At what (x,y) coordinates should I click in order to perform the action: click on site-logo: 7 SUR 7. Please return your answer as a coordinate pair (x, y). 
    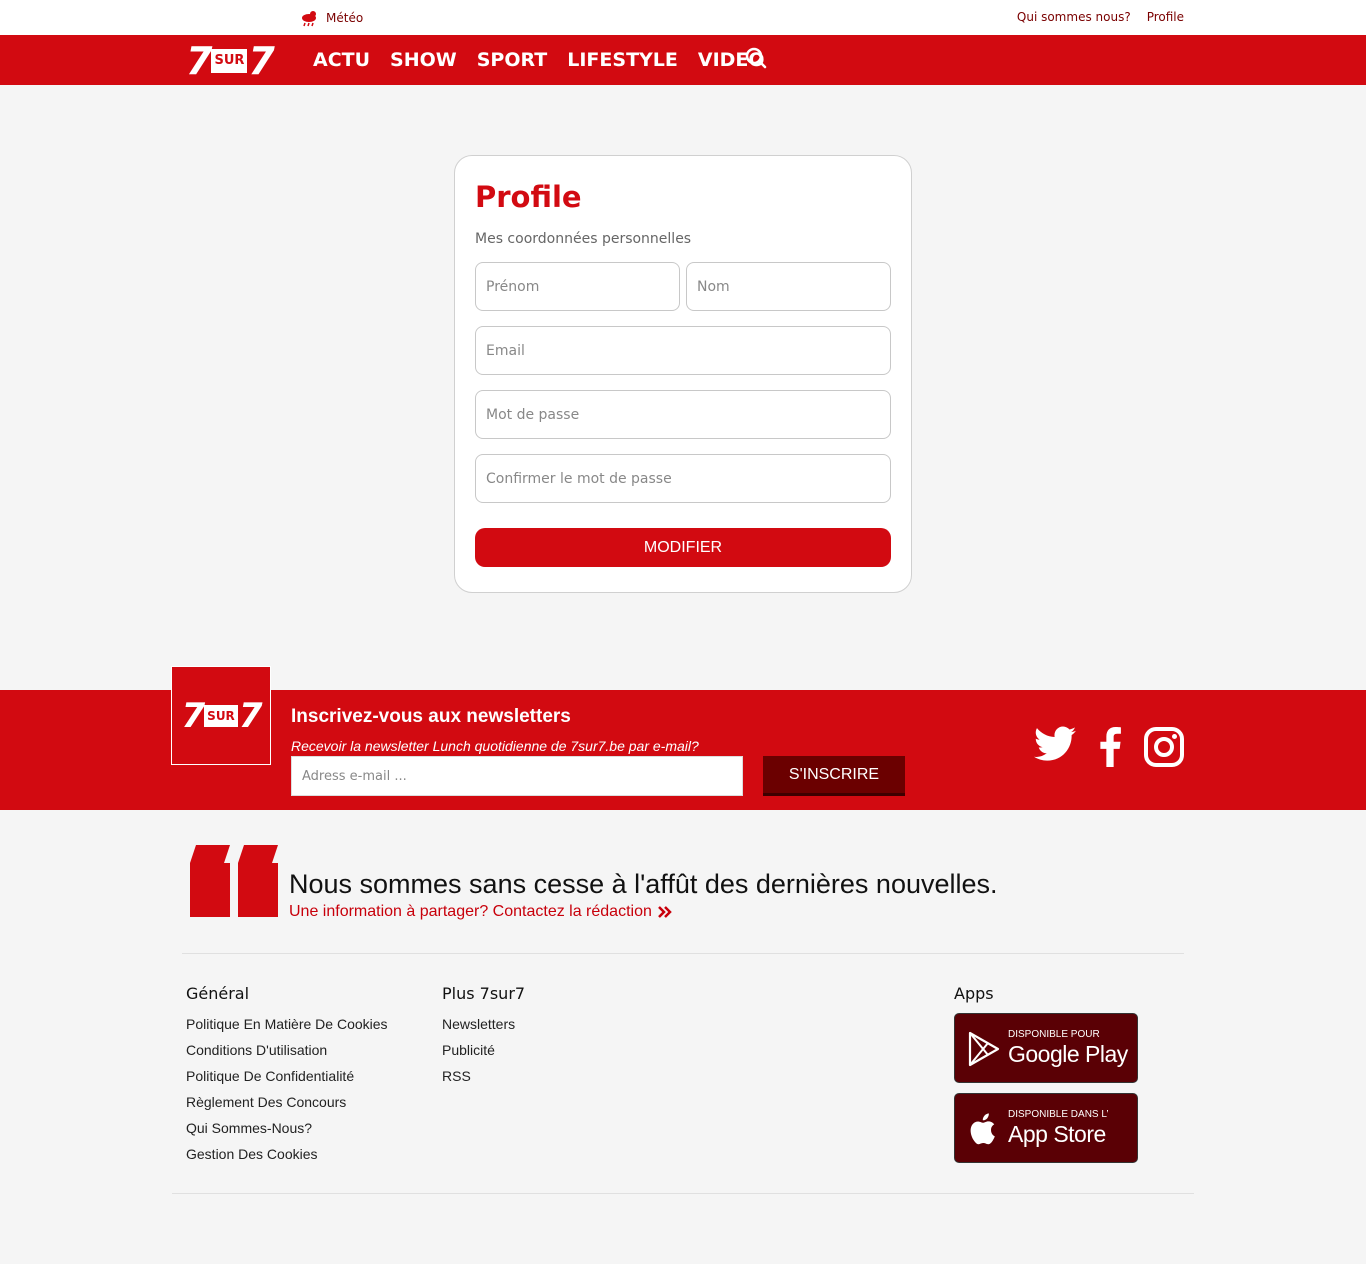
    Looking at the image, I should click on (231, 61).